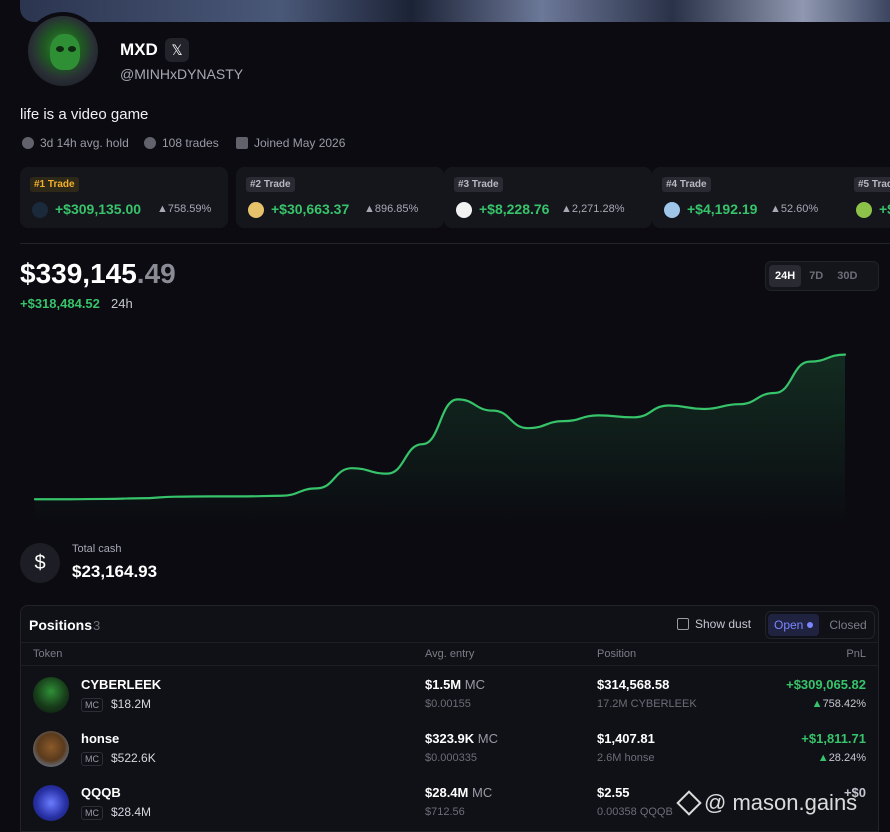 This screenshot has height=832, width=890. Describe the element at coordinates (548, 197) in the screenshot. I see `trade-card: #3 Trade +$8,228.76 ▲2,271.28%` at that location.